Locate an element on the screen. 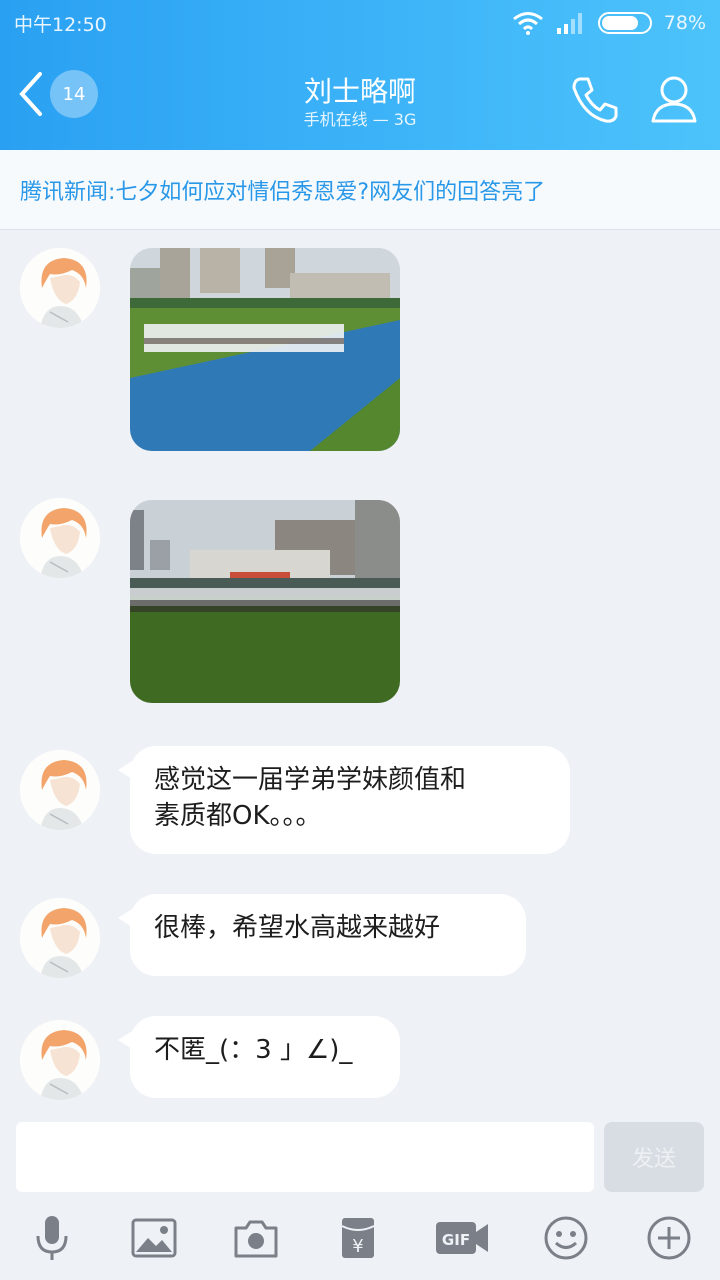 Image resolution: width=720 pixels, height=1280 pixels. phone-icon is located at coordinates (595, 99).